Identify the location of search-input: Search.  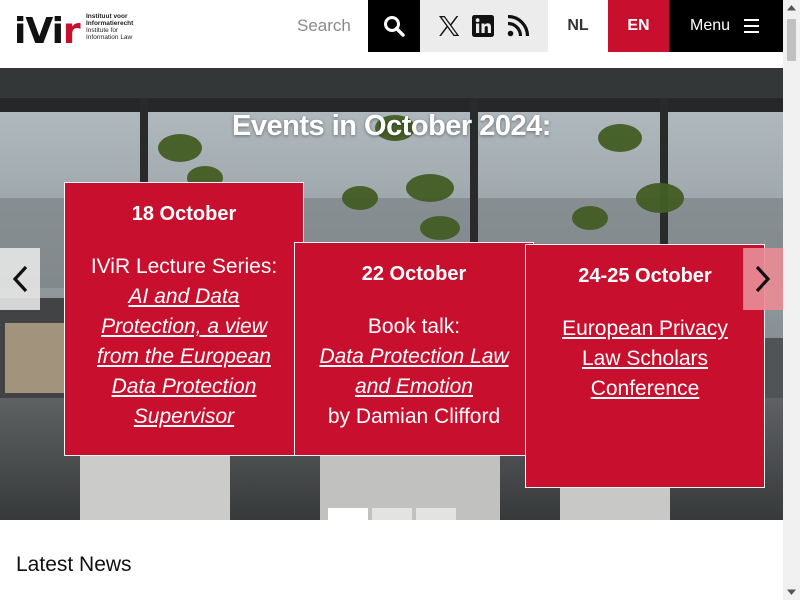
(329, 26).